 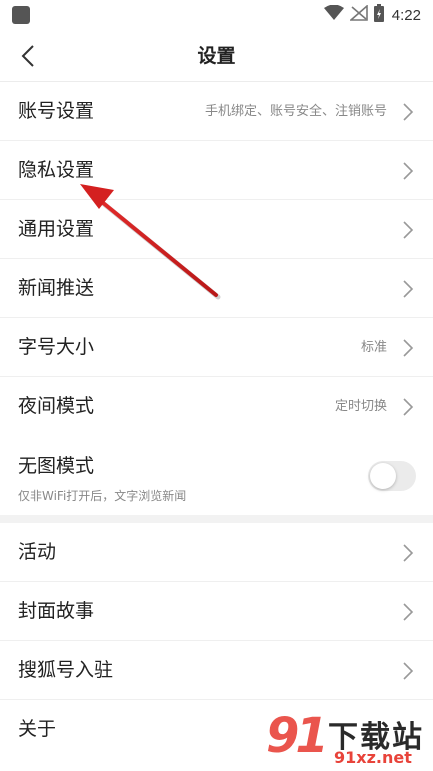 I want to click on settings-row-sohu-account: 搜狐号入驻, so click(x=216, y=670).